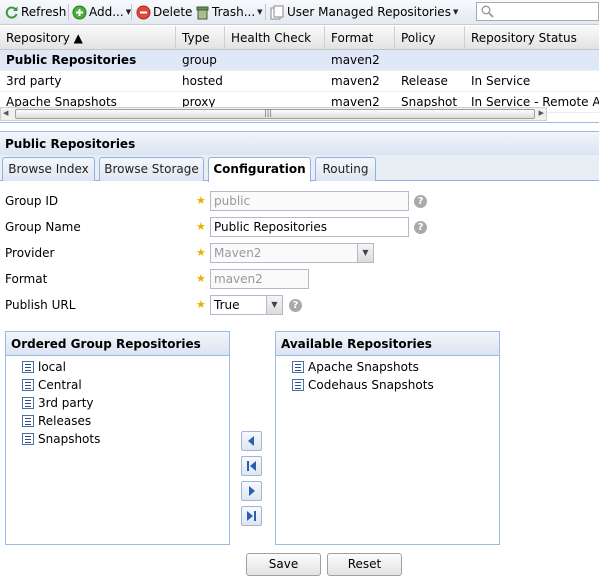 The height and width of the screenshot is (581, 599). What do you see at coordinates (79, 12) in the screenshot?
I see `add-icon` at bounding box center [79, 12].